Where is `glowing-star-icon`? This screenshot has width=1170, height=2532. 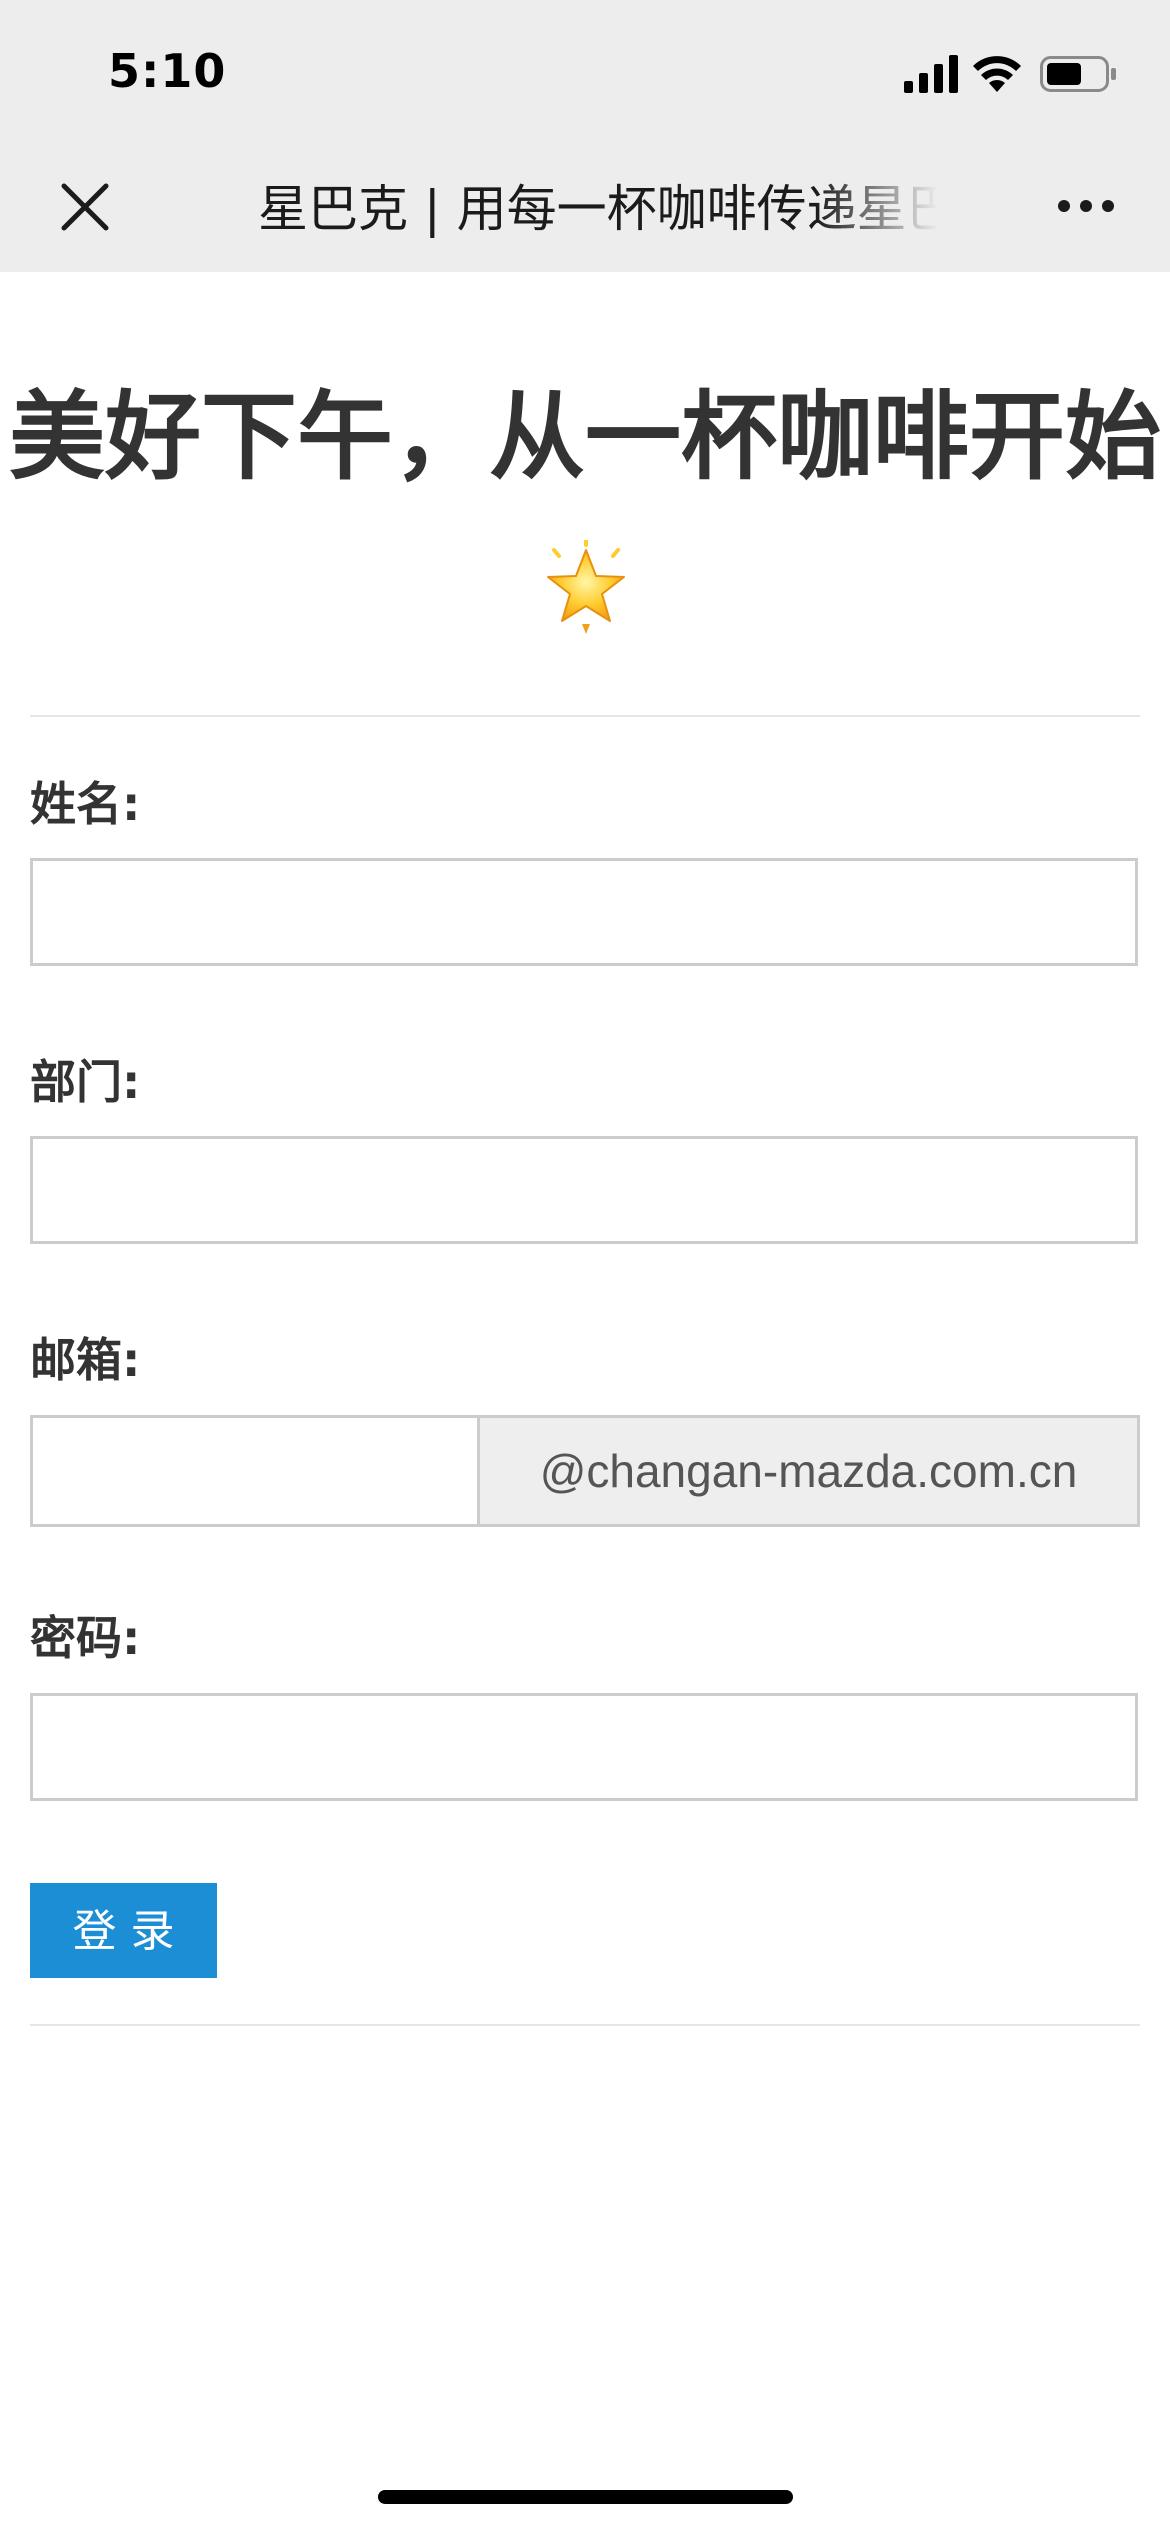
glowing-star-icon is located at coordinates (586, 587).